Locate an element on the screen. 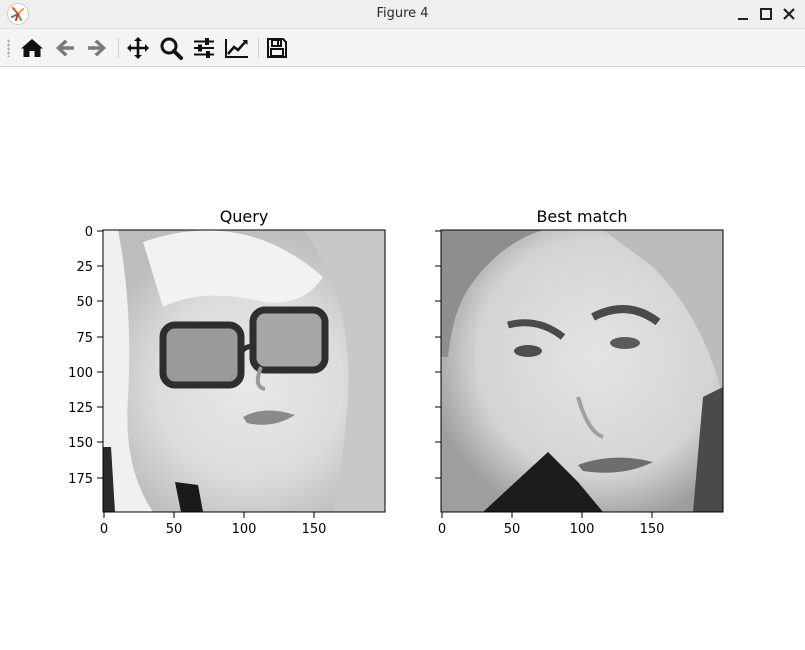 Image resolution: width=805 pixels, height=650 pixels. y-tick-label: 25 is located at coordinates (84, 267).